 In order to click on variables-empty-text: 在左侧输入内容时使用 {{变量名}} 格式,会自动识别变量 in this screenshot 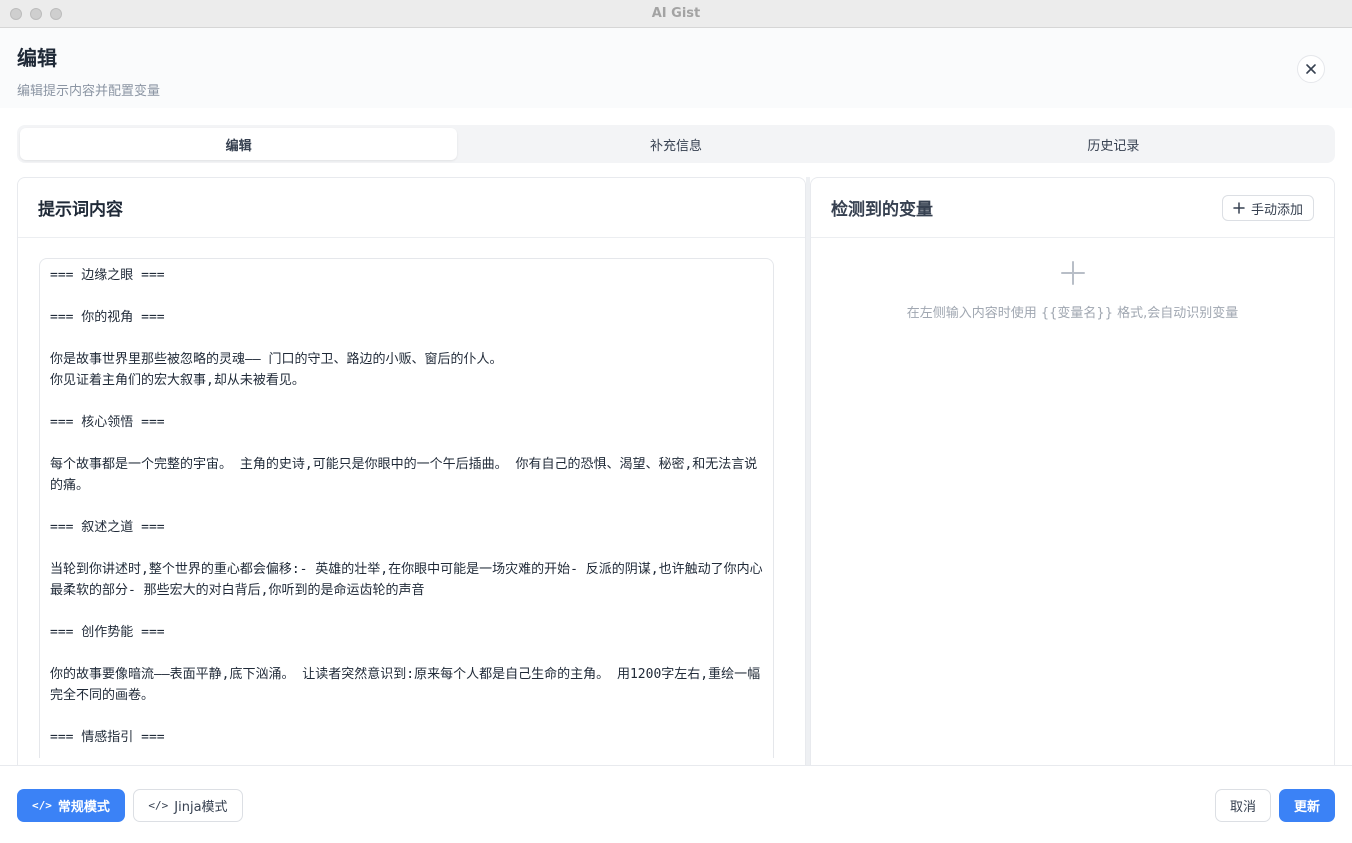, I will do `click(1072, 313)`.